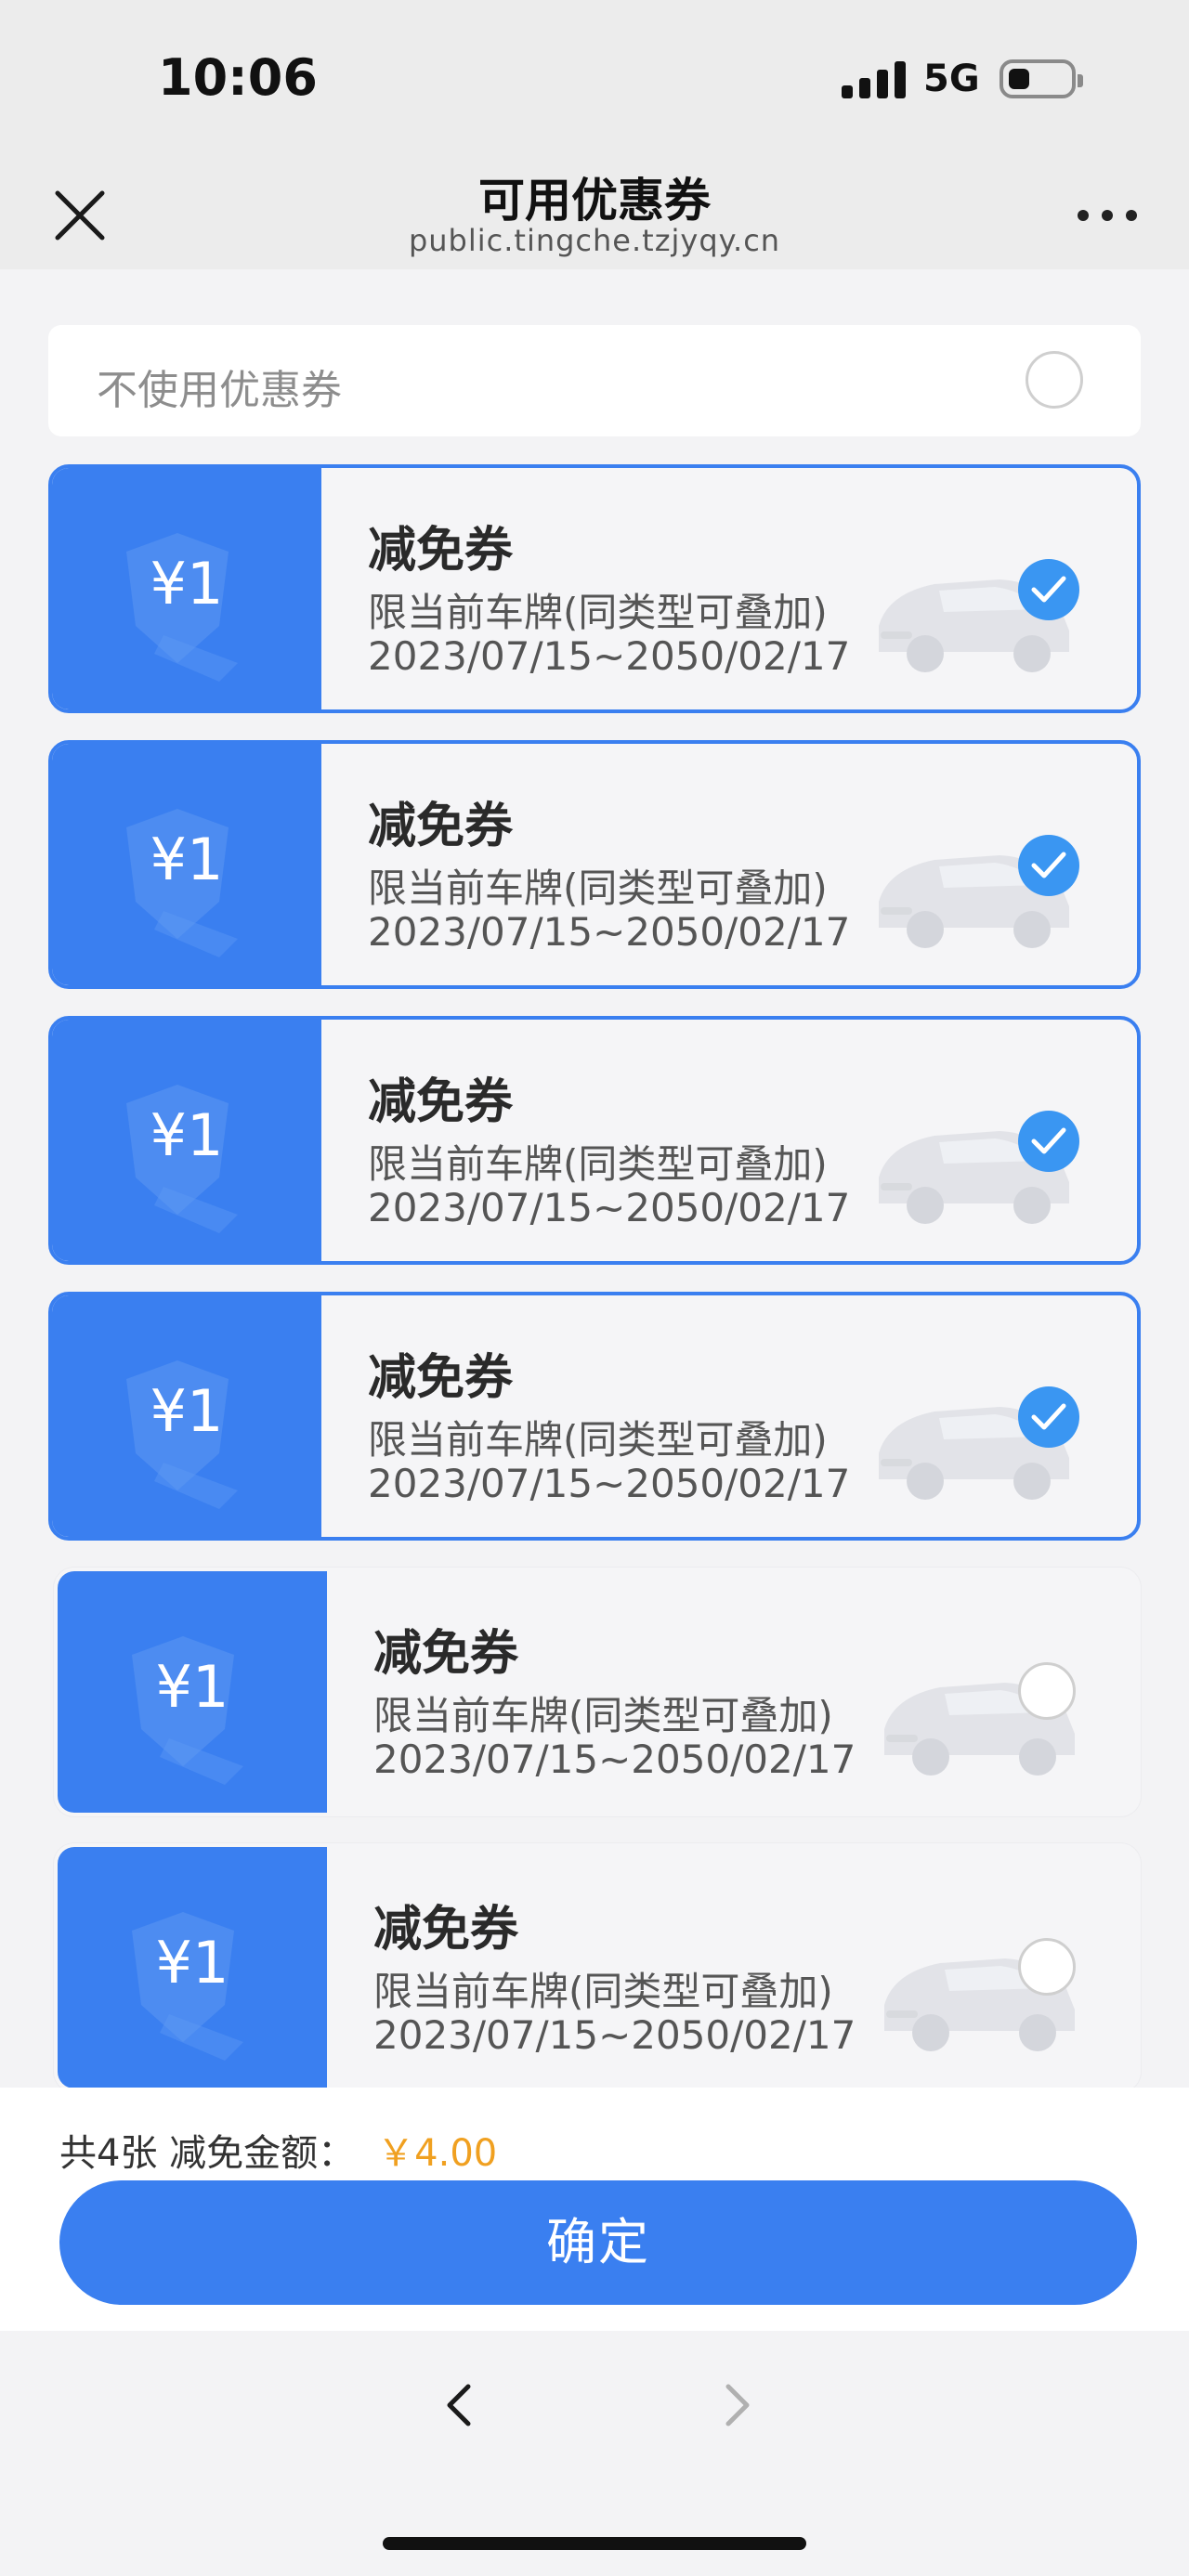  Describe the element at coordinates (1108, 215) in the screenshot. I see `more-button` at that location.